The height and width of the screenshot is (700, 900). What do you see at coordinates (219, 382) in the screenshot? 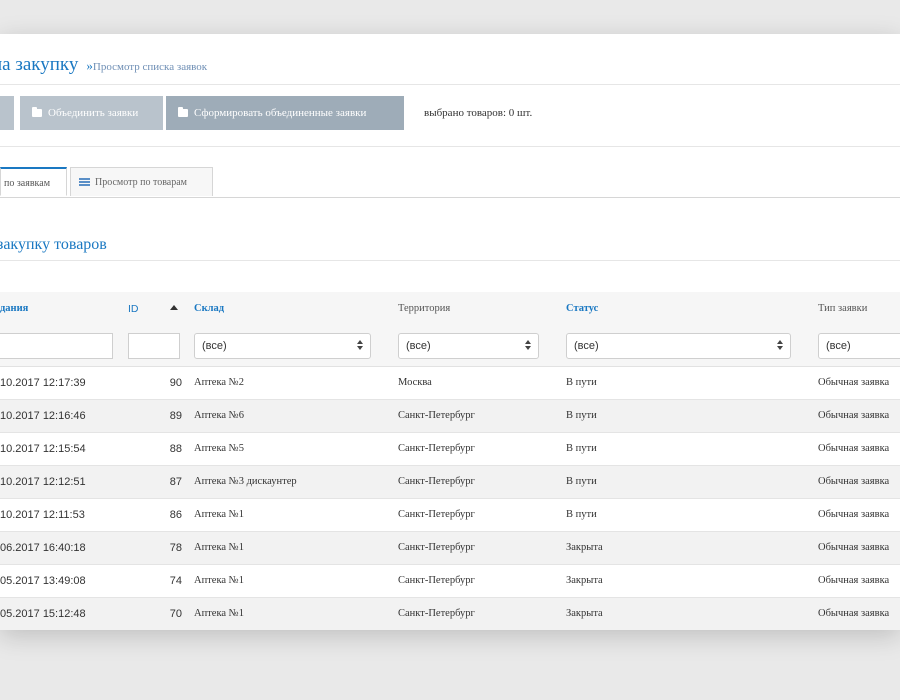
I see `cell-warehouse: Аптека №2` at bounding box center [219, 382].